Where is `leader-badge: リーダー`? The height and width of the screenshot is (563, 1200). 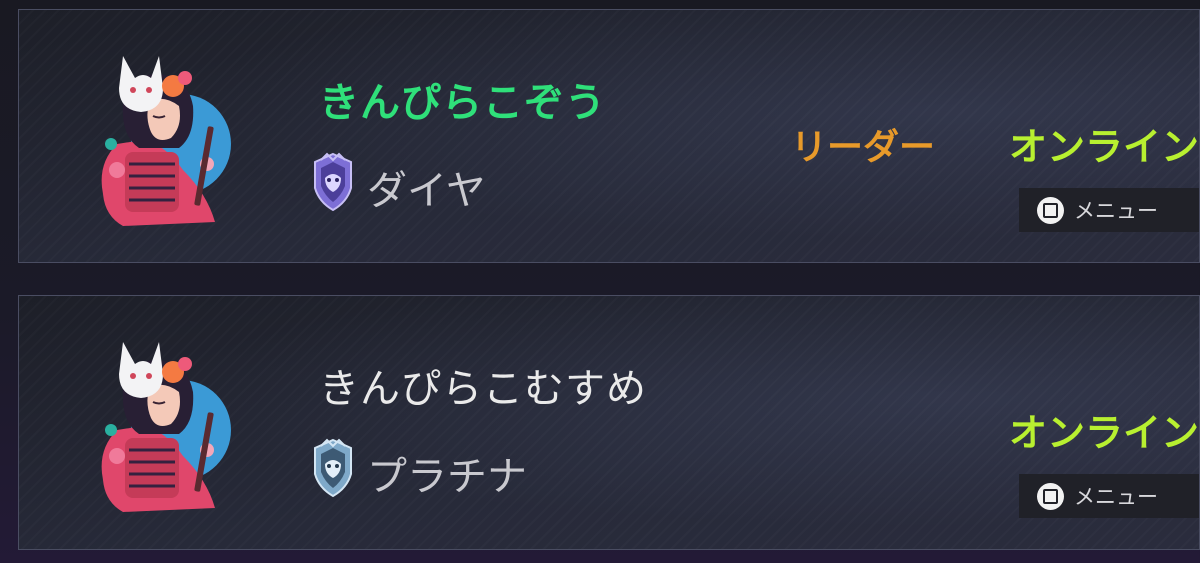
leader-badge: リーダー is located at coordinates (863, 147).